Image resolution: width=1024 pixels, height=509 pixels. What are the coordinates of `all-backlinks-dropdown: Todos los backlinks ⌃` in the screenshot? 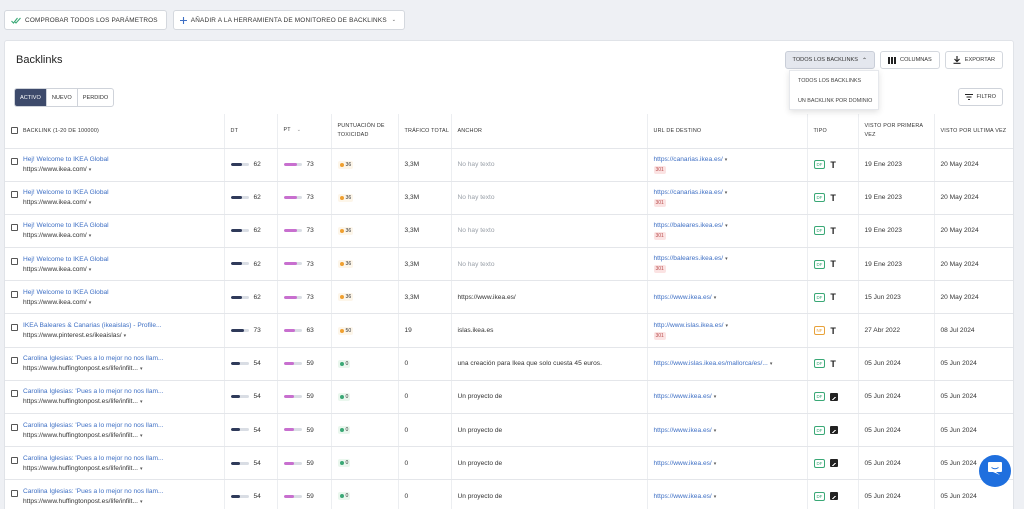 It's located at (830, 60).